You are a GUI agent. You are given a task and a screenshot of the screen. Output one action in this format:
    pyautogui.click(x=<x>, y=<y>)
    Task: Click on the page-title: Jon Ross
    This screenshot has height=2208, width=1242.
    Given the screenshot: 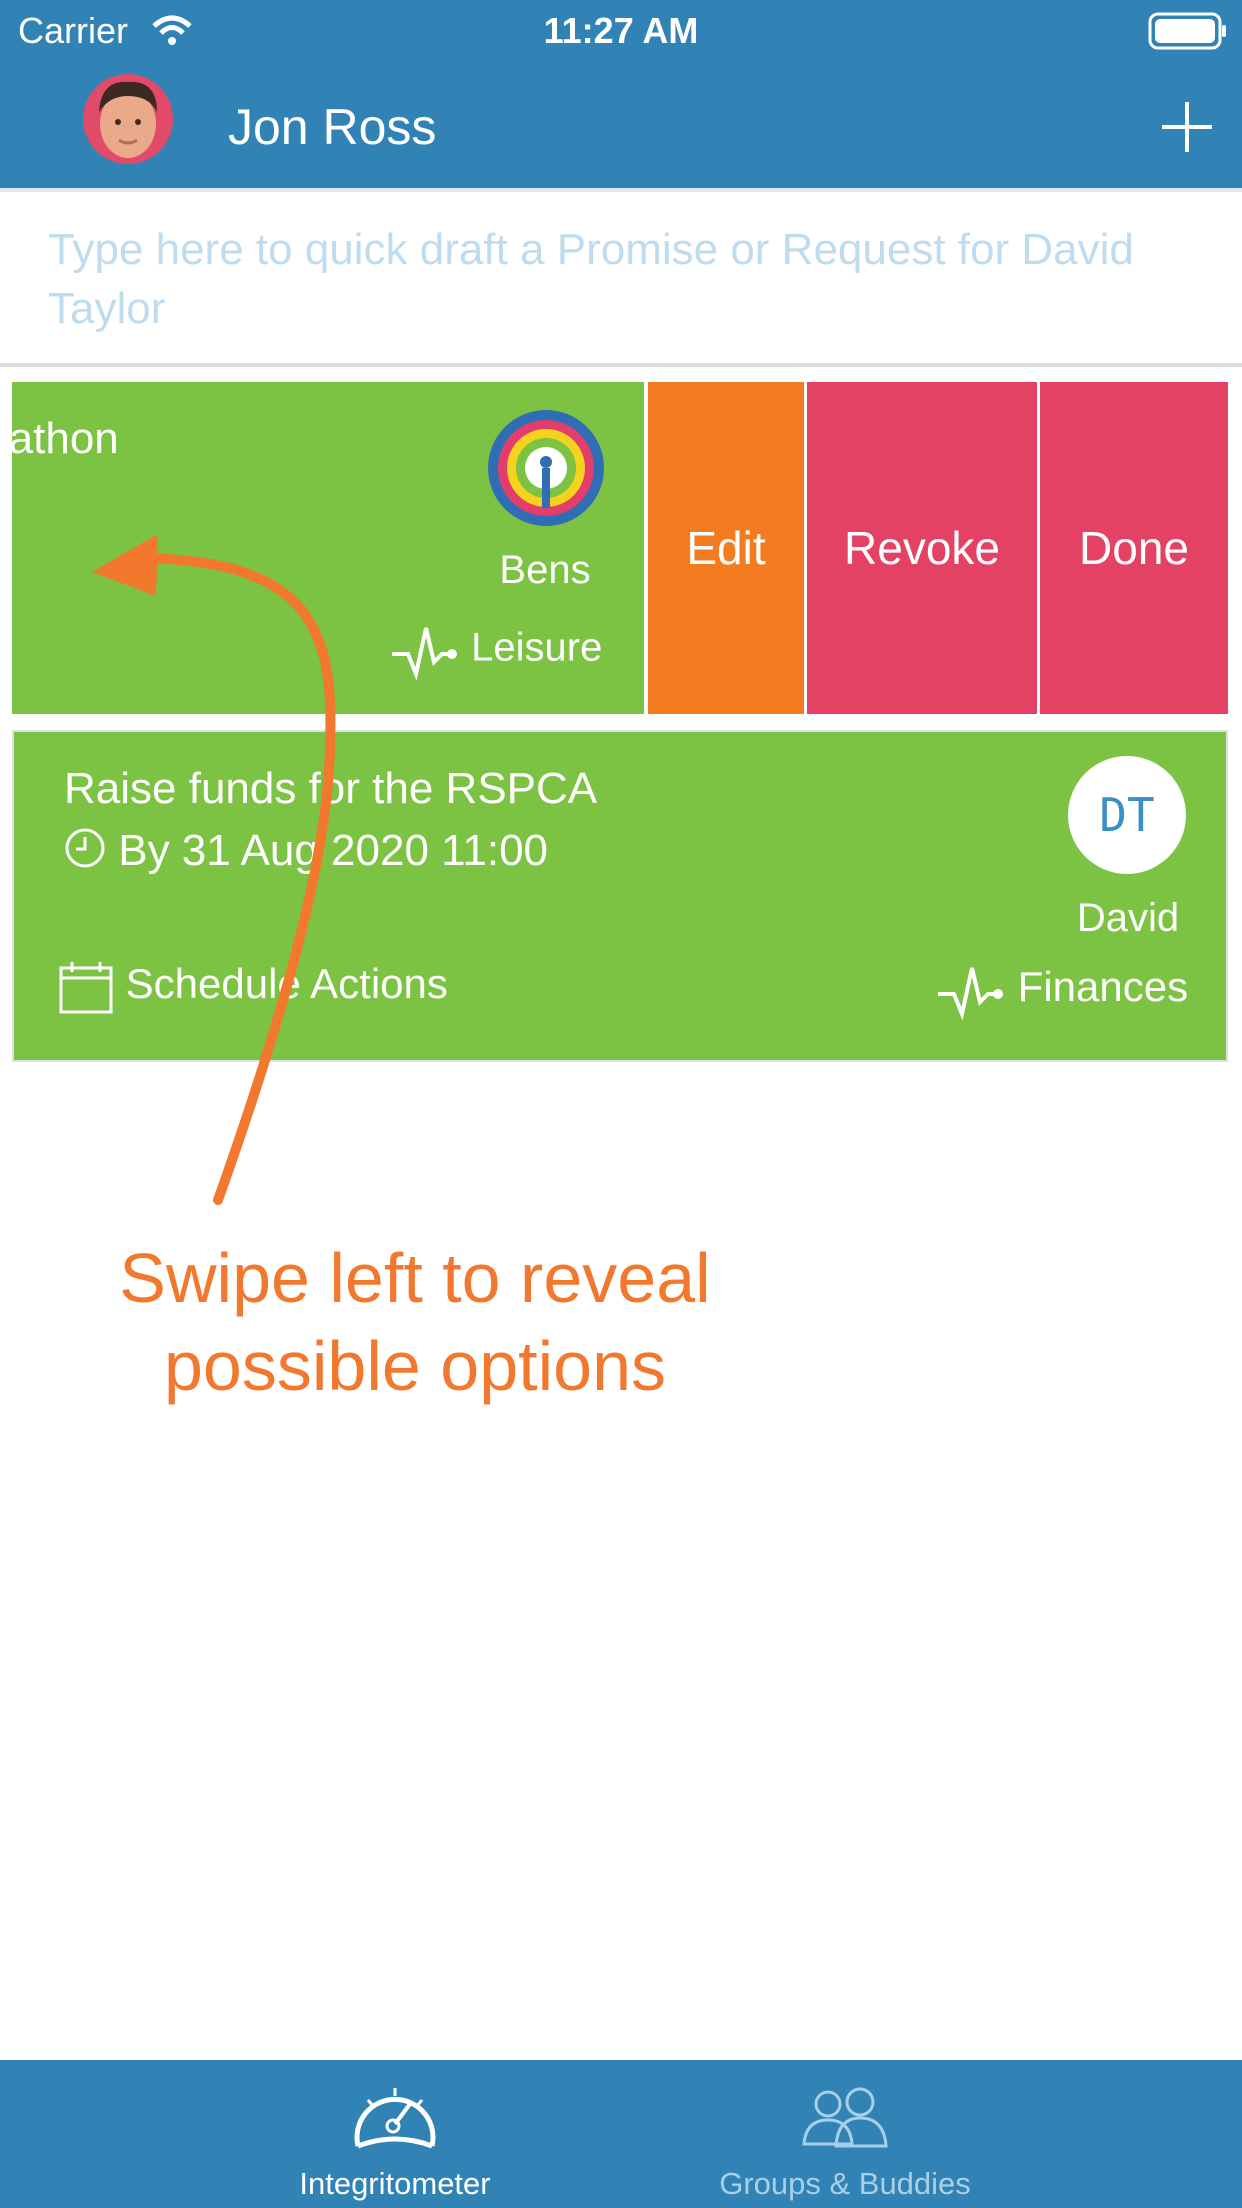 What is the action you would take?
    pyautogui.click(x=332, y=127)
    